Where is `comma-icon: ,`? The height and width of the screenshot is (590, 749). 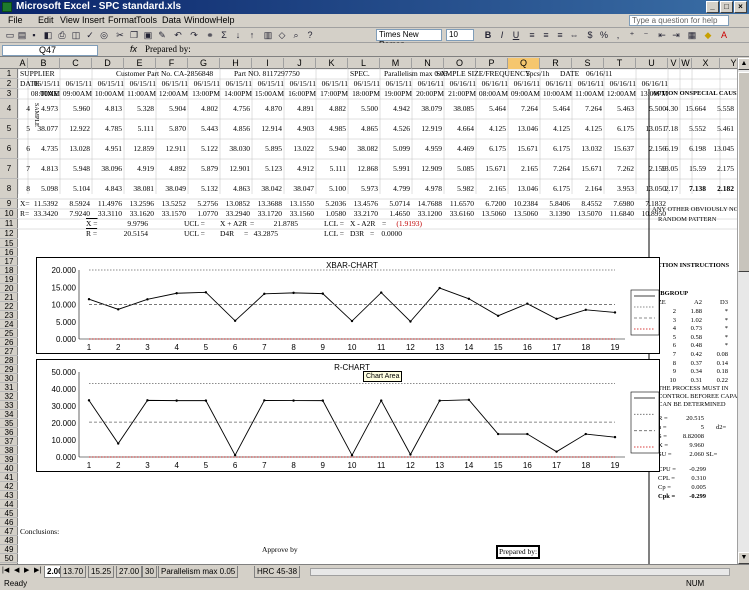 comma-icon: , is located at coordinates (618, 35).